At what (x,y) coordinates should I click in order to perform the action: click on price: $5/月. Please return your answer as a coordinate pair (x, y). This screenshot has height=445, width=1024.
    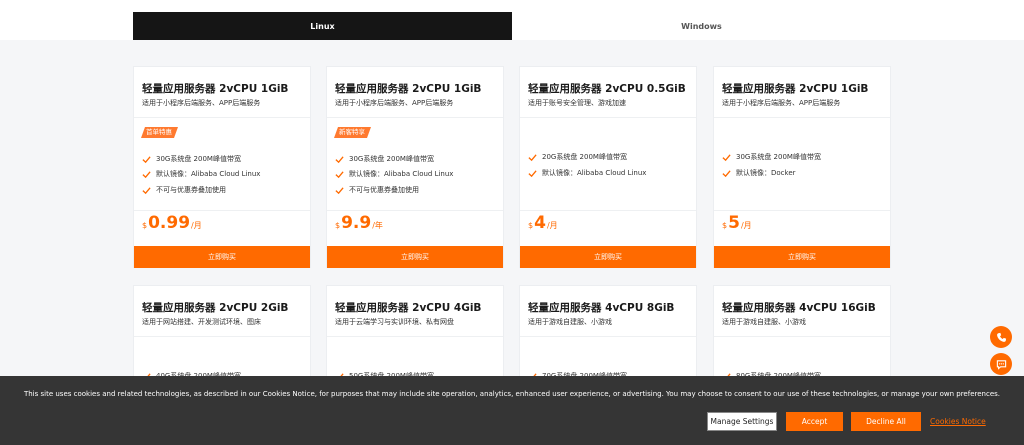
    Looking at the image, I should click on (737, 228).